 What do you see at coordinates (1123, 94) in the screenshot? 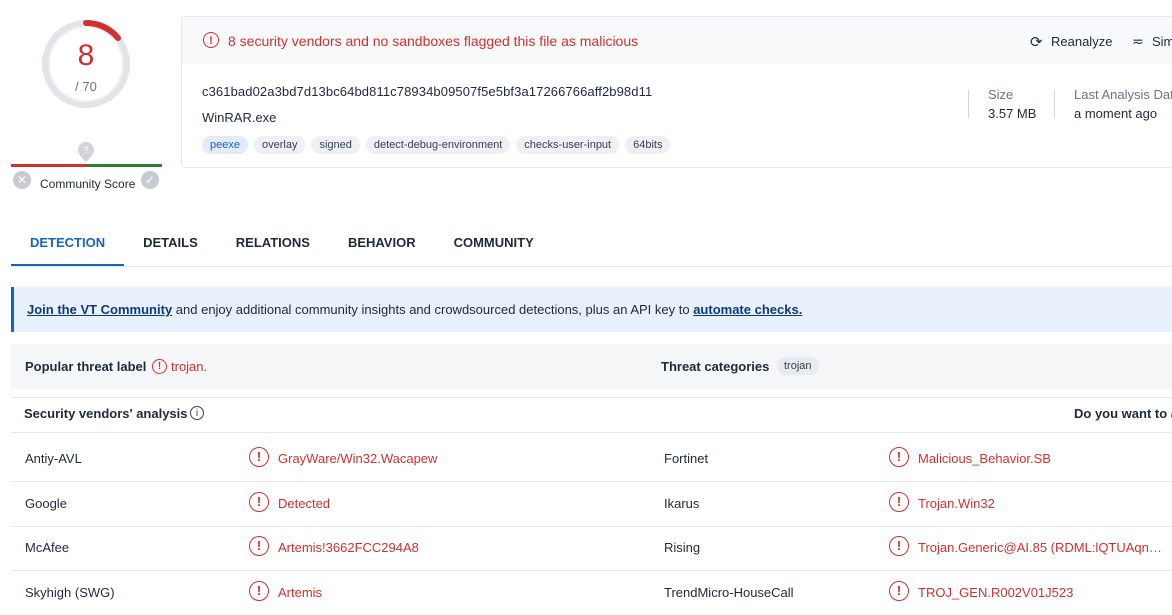
I see `last-analysis-label: Last Analysis Dat` at bounding box center [1123, 94].